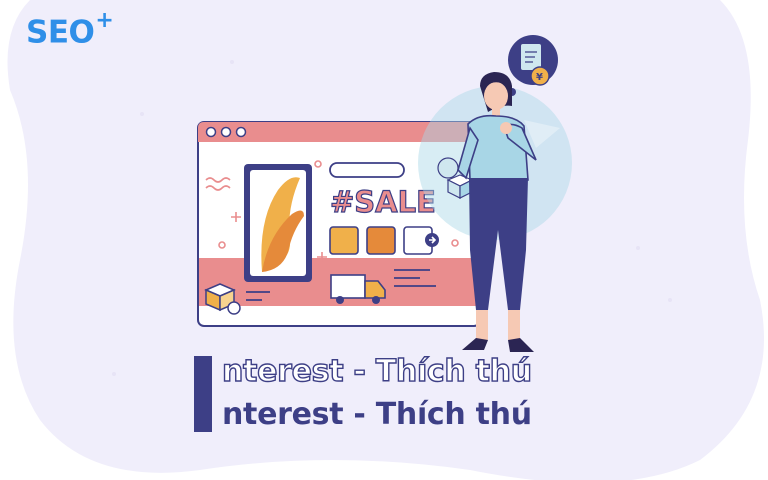 Image resolution: width=768 pixels, height=480 pixels. Describe the element at coordinates (539, 77) in the screenshot. I see `coin-symbol: ¥` at that location.